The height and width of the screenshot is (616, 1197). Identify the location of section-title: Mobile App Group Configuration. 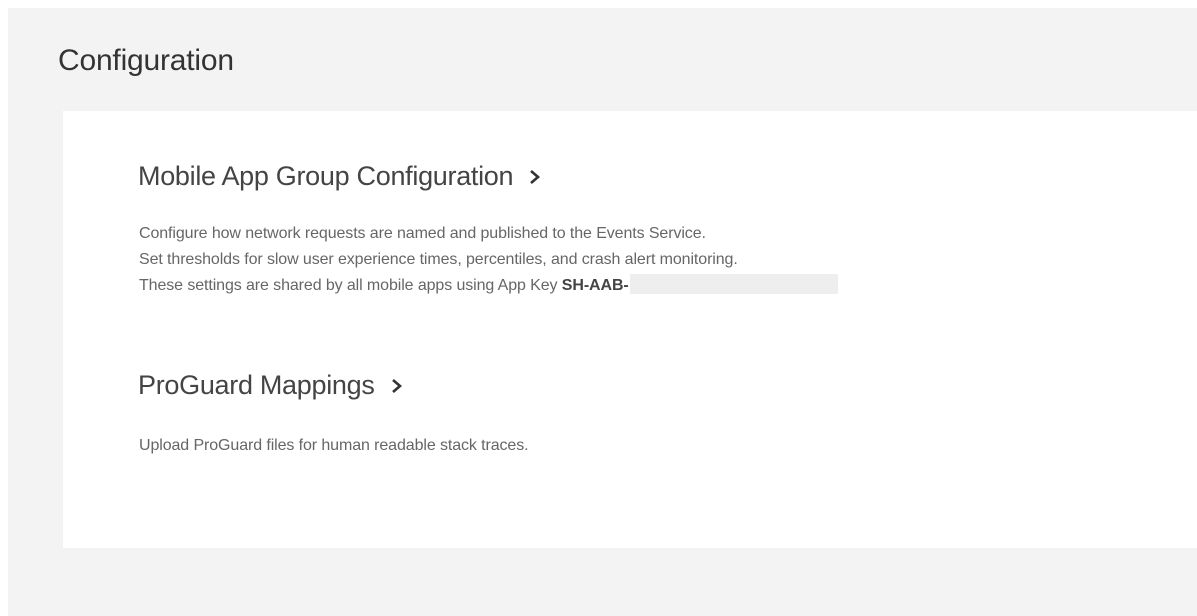
(326, 176).